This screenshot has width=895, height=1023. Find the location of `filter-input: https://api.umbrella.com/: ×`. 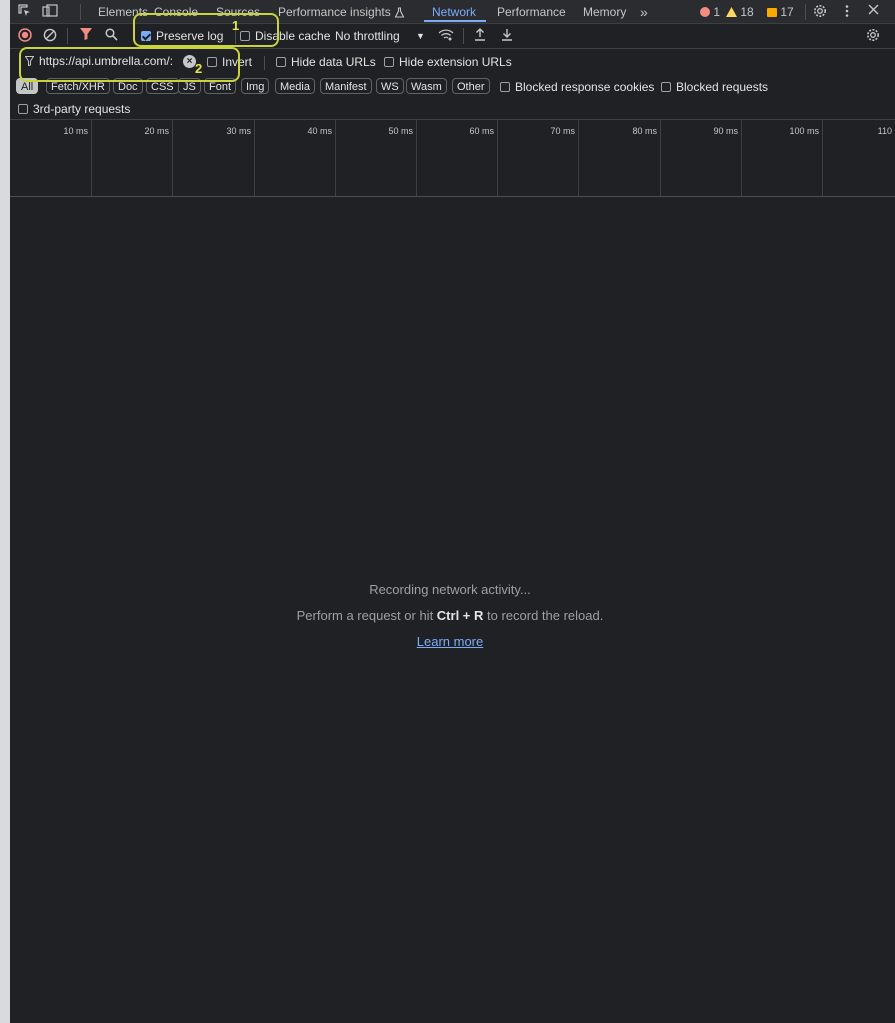

filter-input: https://api.umbrella.com/: × is located at coordinates (108, 62).